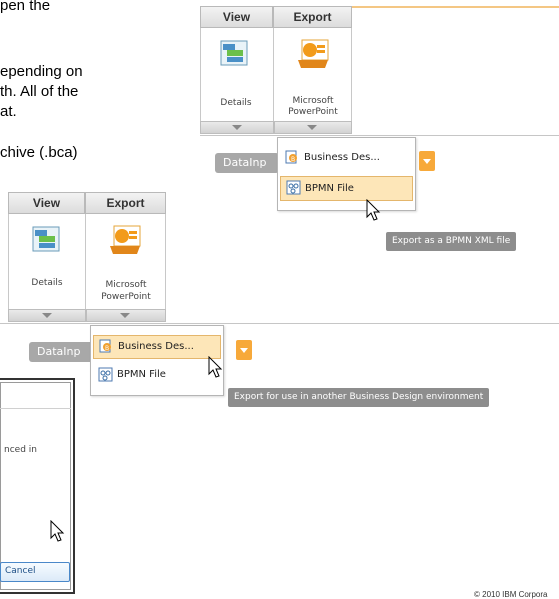 This screenshot has width=559, height=599. What do you see at coordinates (20, 571) in the screenshot?
I see `dialog-cancel-label: Cancel` at bounding box center [20, 571].